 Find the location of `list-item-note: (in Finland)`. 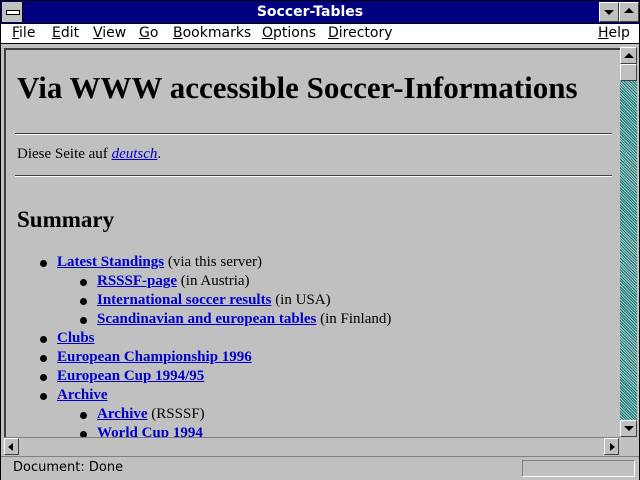

list-item-note: (in Finland) is located at coordinates (354, 319).